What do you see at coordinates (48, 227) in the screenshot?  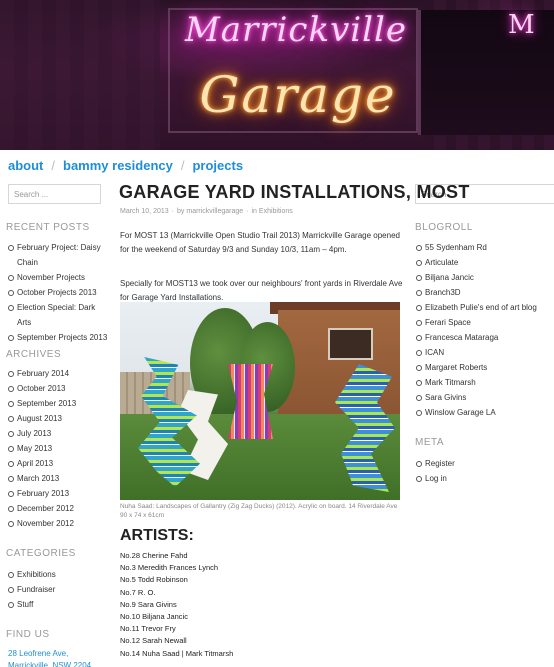 I see `recent-posts-heading: RECENT POSTS` at bounding box center [48, 227].